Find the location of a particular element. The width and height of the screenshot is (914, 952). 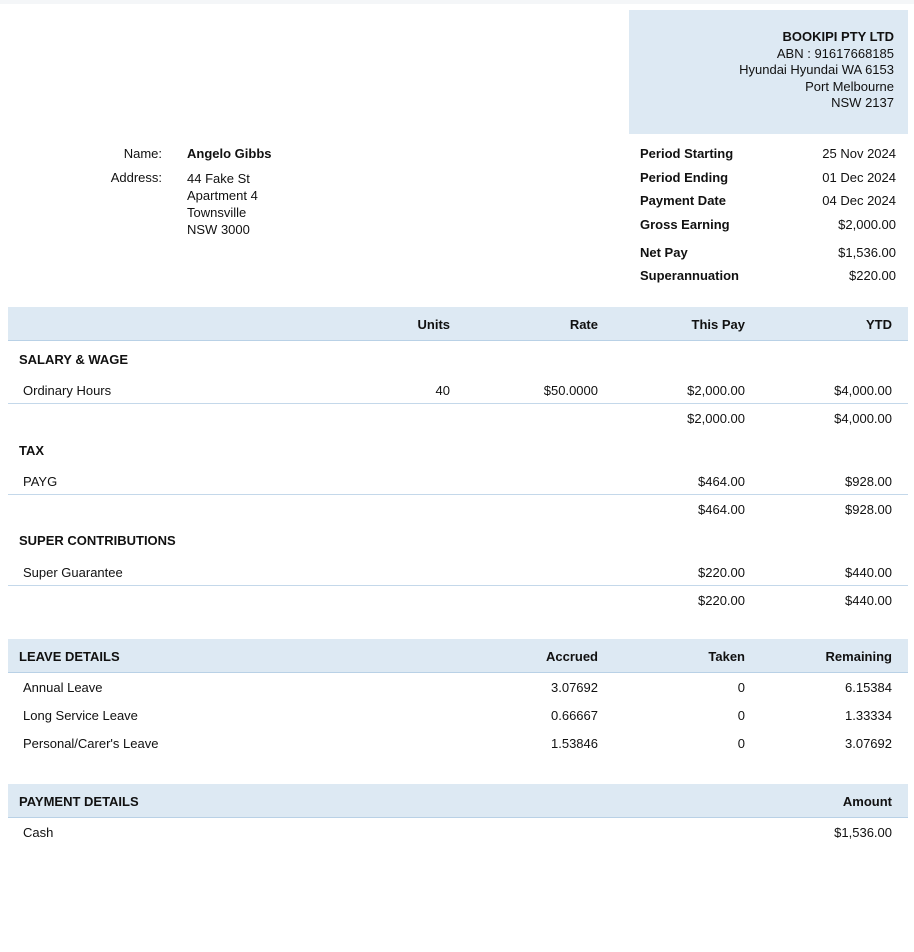

section-title: TAX is located at coordinates (32, 450).